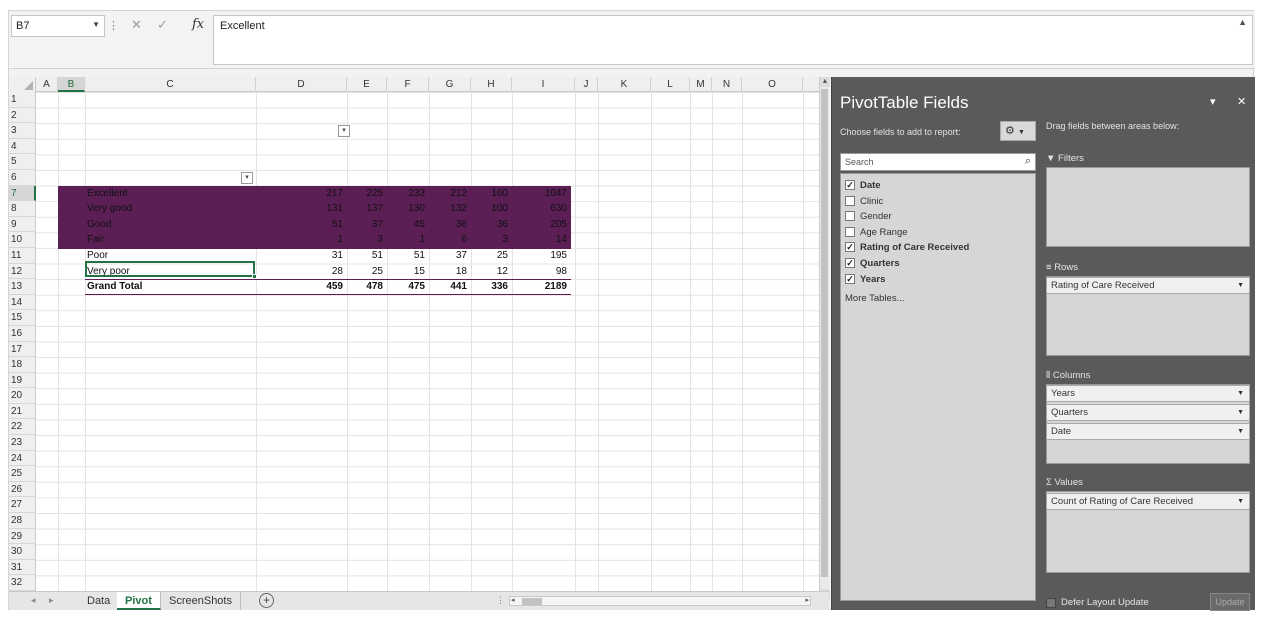 The height and width of the screenshot is (624, 1268). Describe the element at coordinates (33, 600) in the screenshot. I see `tab-prev-icon: ◂` at that location.